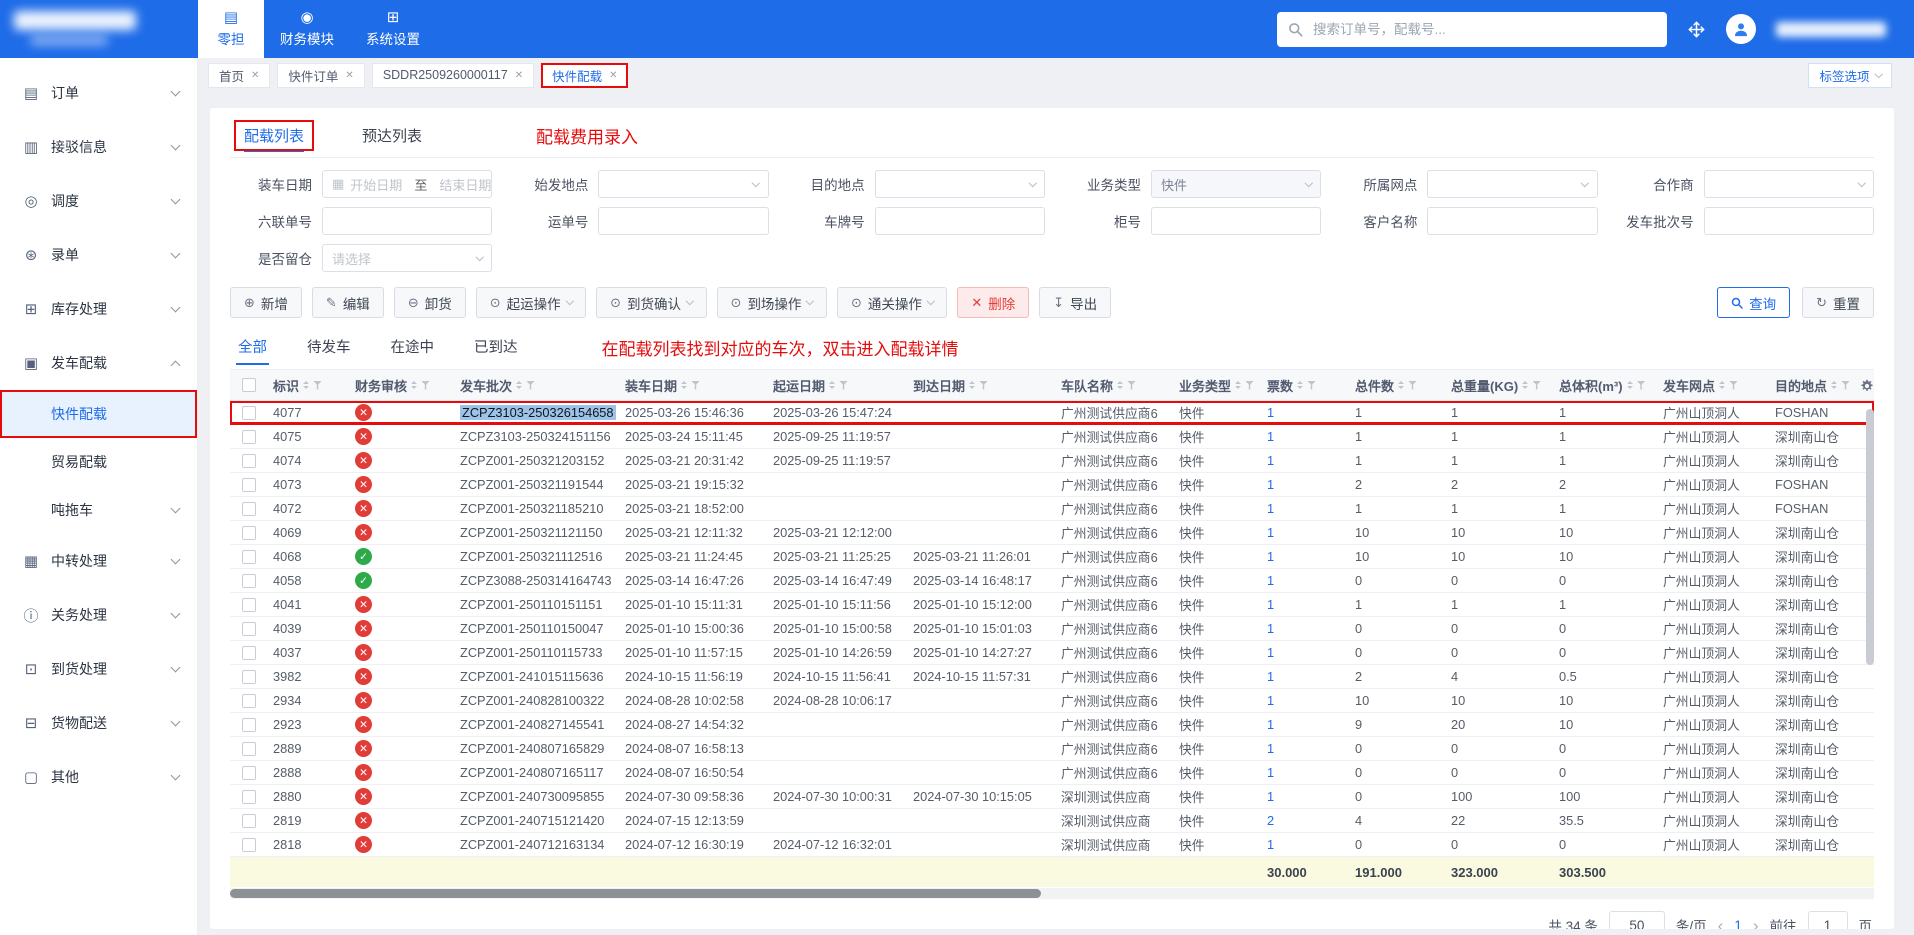 The height and width of the screenshot is (935, 1914). I want to click on column-header: 装车日期, so click(693, 385).